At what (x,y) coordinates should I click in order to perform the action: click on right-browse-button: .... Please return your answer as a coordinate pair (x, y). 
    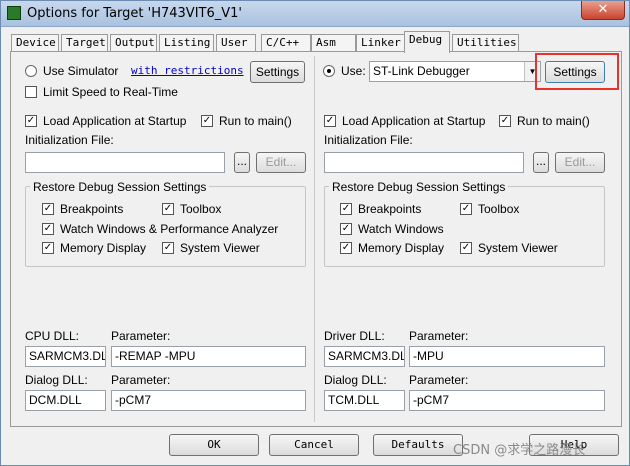
    Looking at the image, I should click on (541, 162).